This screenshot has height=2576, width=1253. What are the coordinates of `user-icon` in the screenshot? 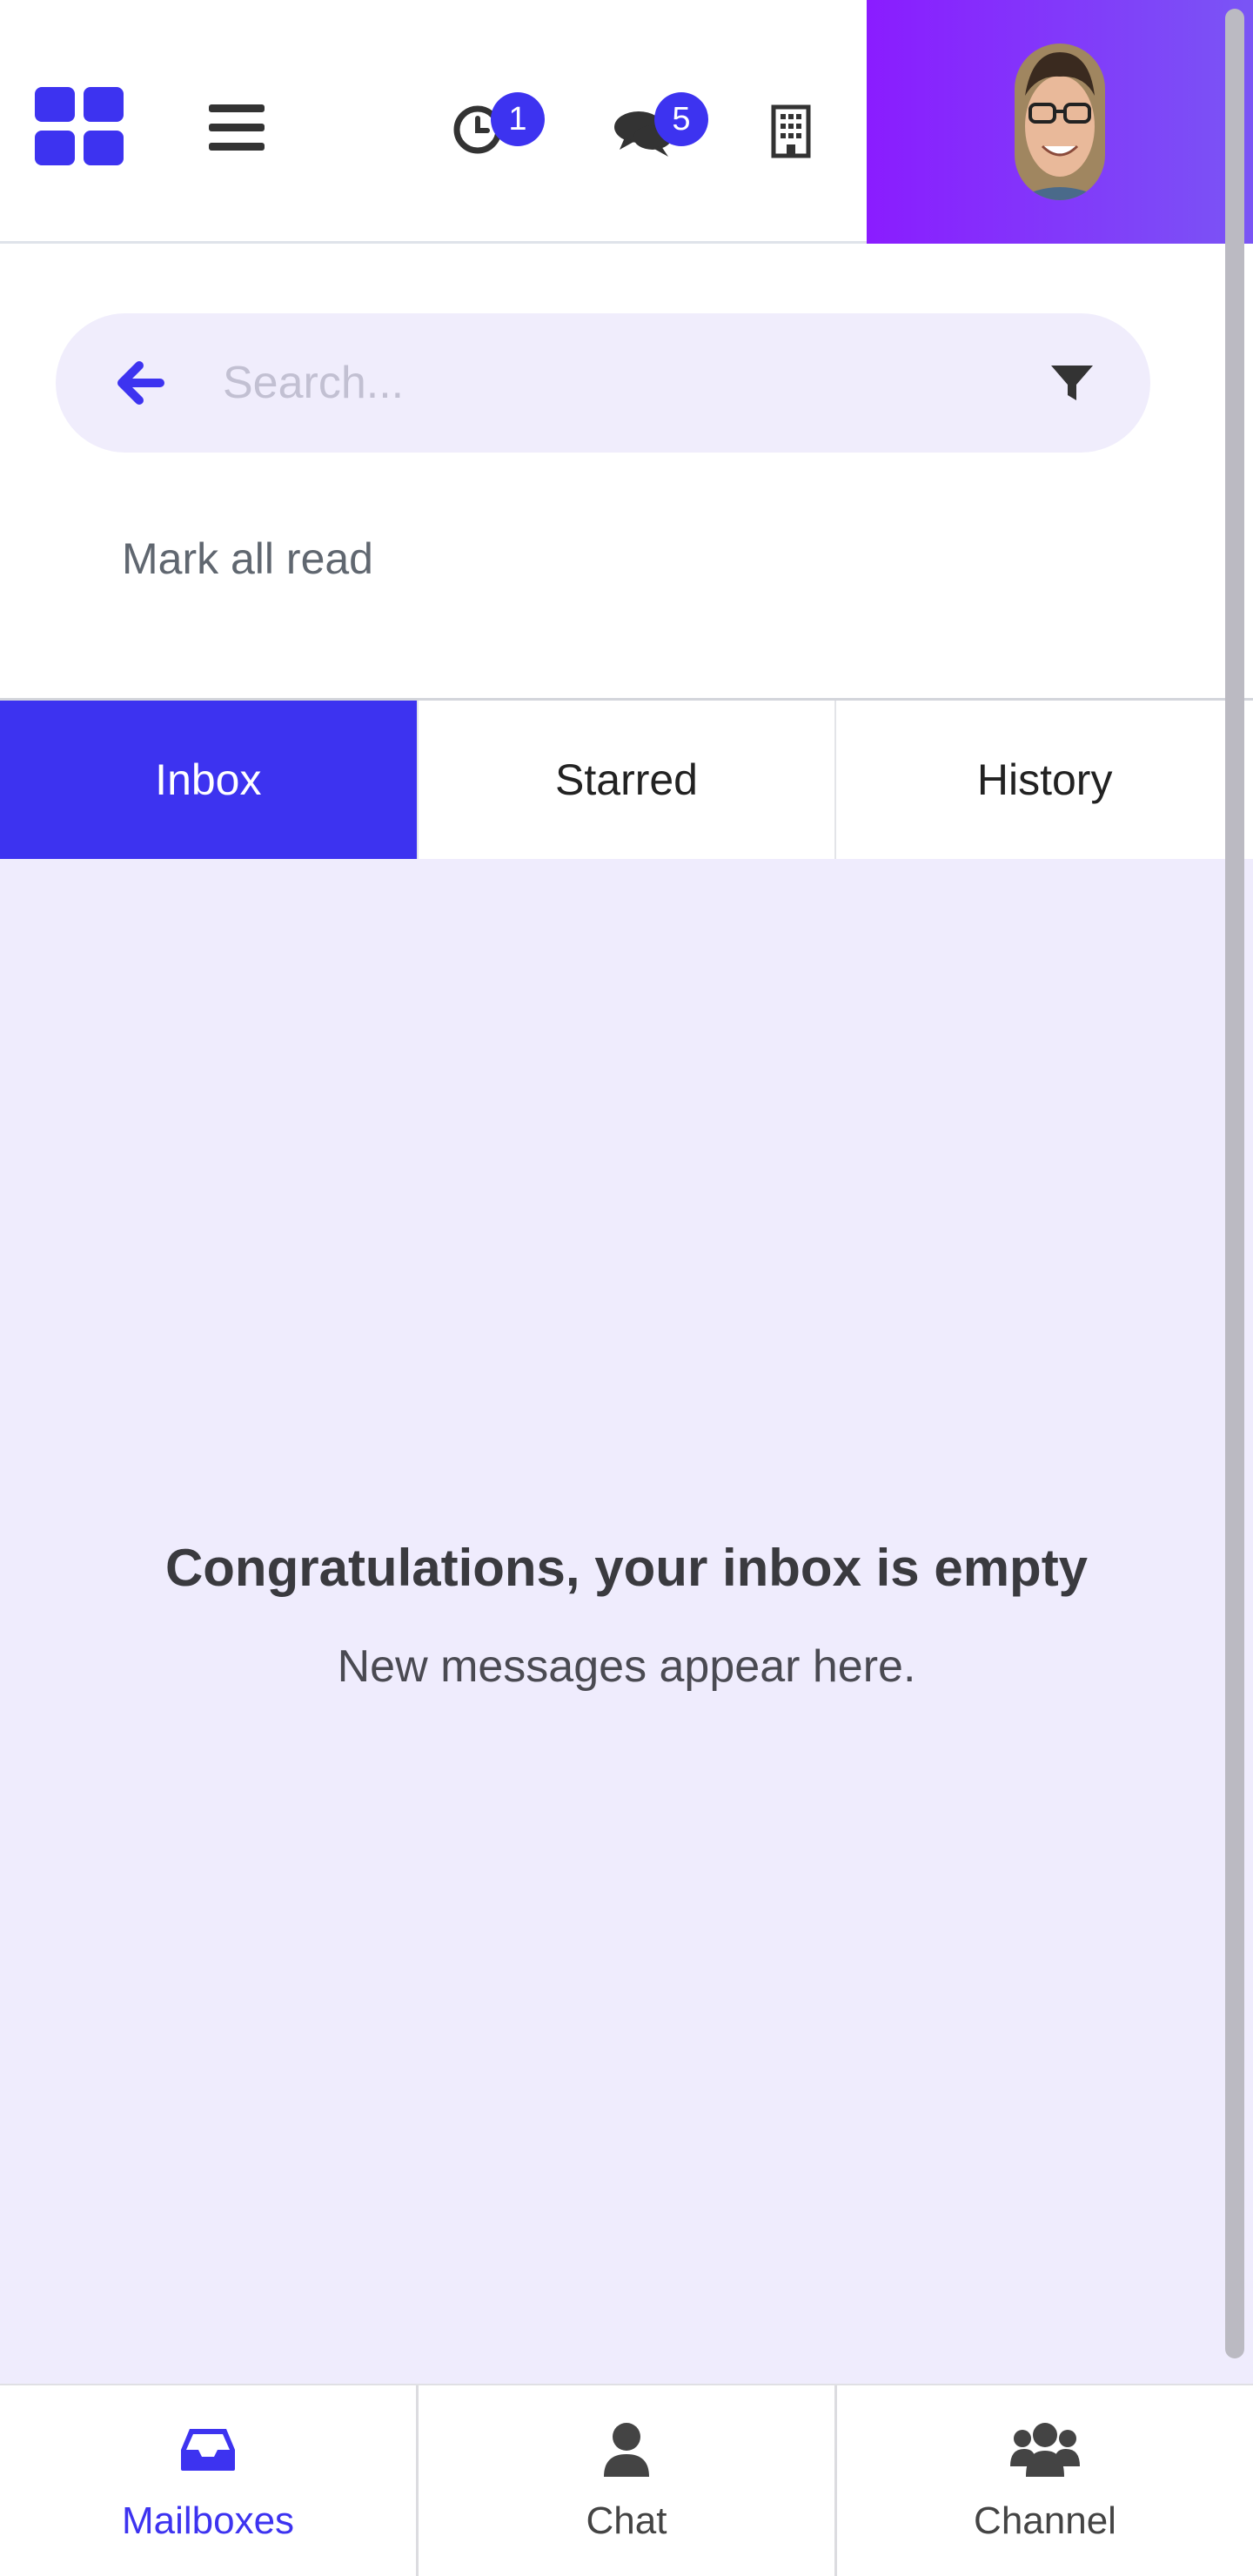 It's located at (626, 2449).